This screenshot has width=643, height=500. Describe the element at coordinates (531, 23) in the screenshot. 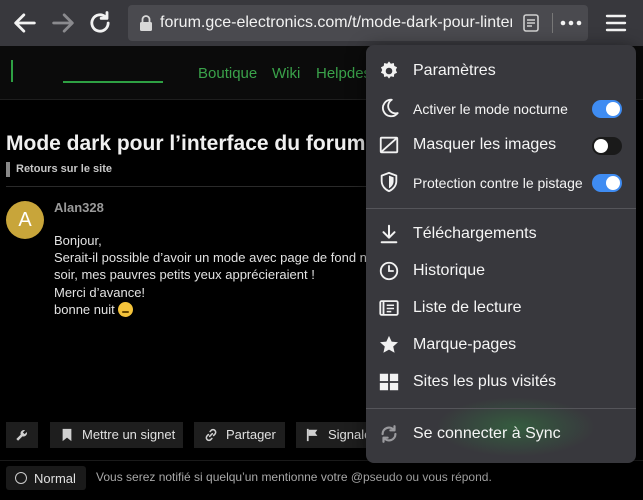

I see `reader-view-icon` at that location.